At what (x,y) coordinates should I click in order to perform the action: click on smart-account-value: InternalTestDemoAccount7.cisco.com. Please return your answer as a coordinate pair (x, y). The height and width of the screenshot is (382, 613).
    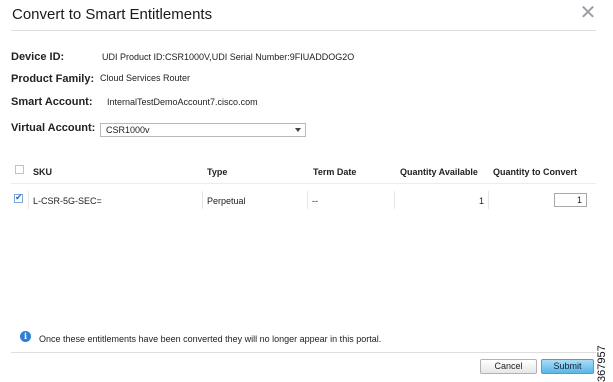
    Looking at the image, I should click on (182, 102).